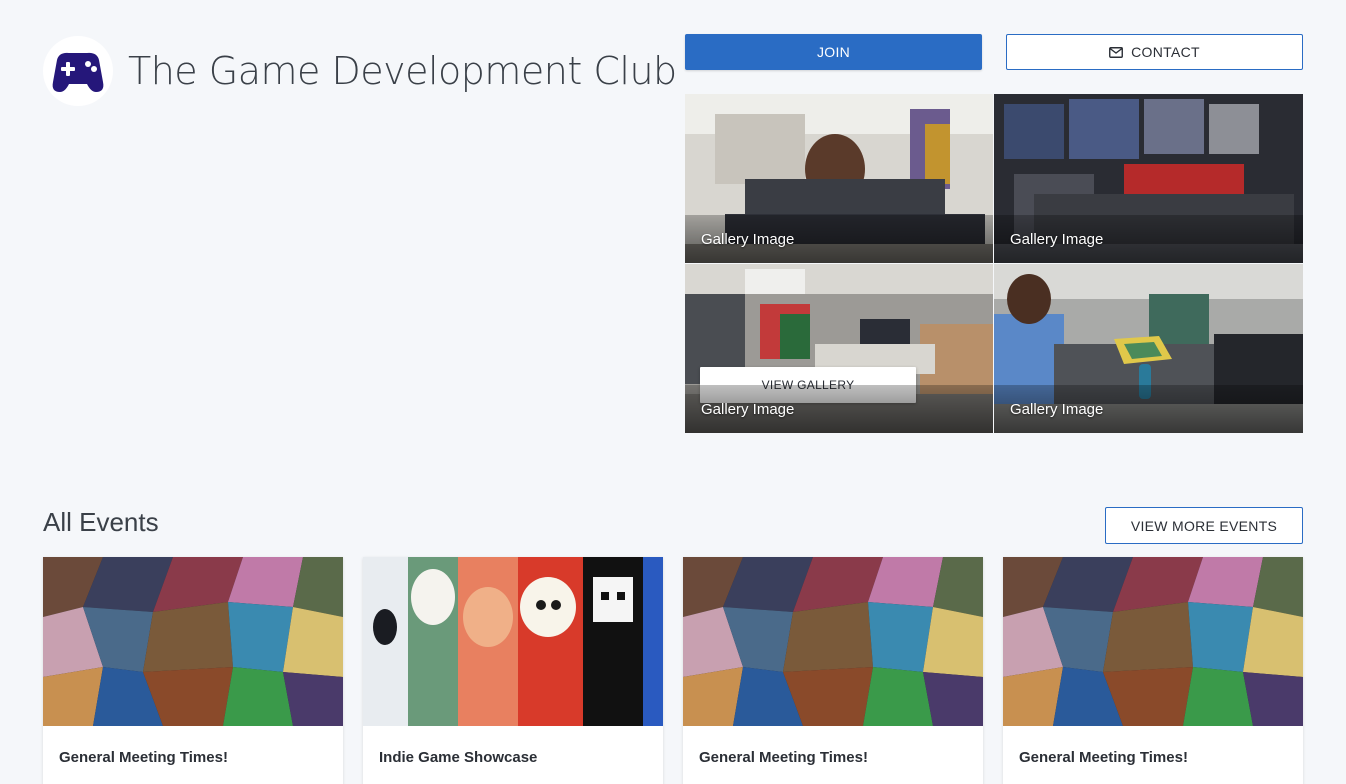 This screenshot has width=1346, height=784. I want to click on view-more-events-button: VIEW MORE EVENTS, so click(1204, 525).